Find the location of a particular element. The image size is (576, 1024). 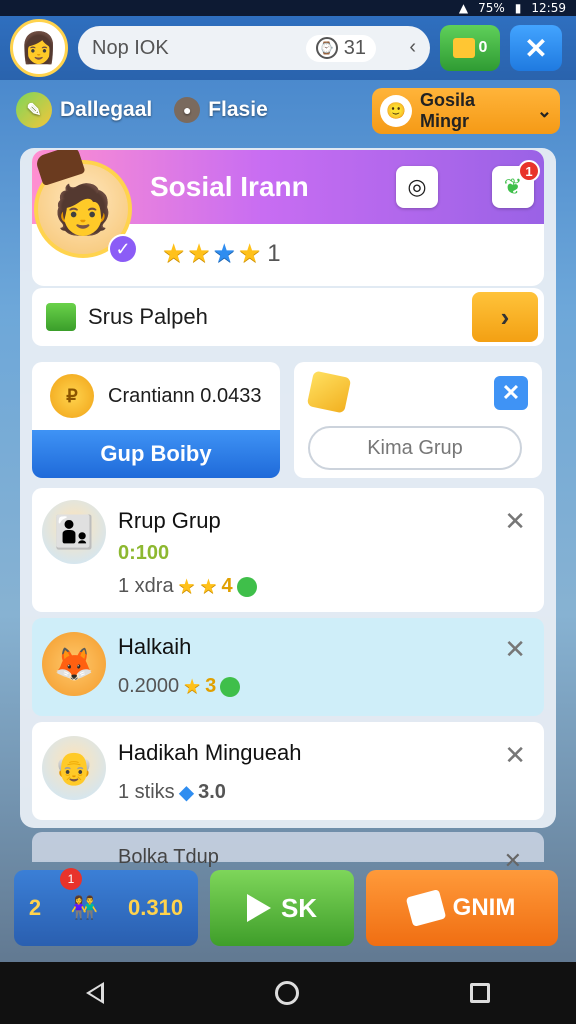

blue-star-icon: ★ is located at coordinates (224, 253).